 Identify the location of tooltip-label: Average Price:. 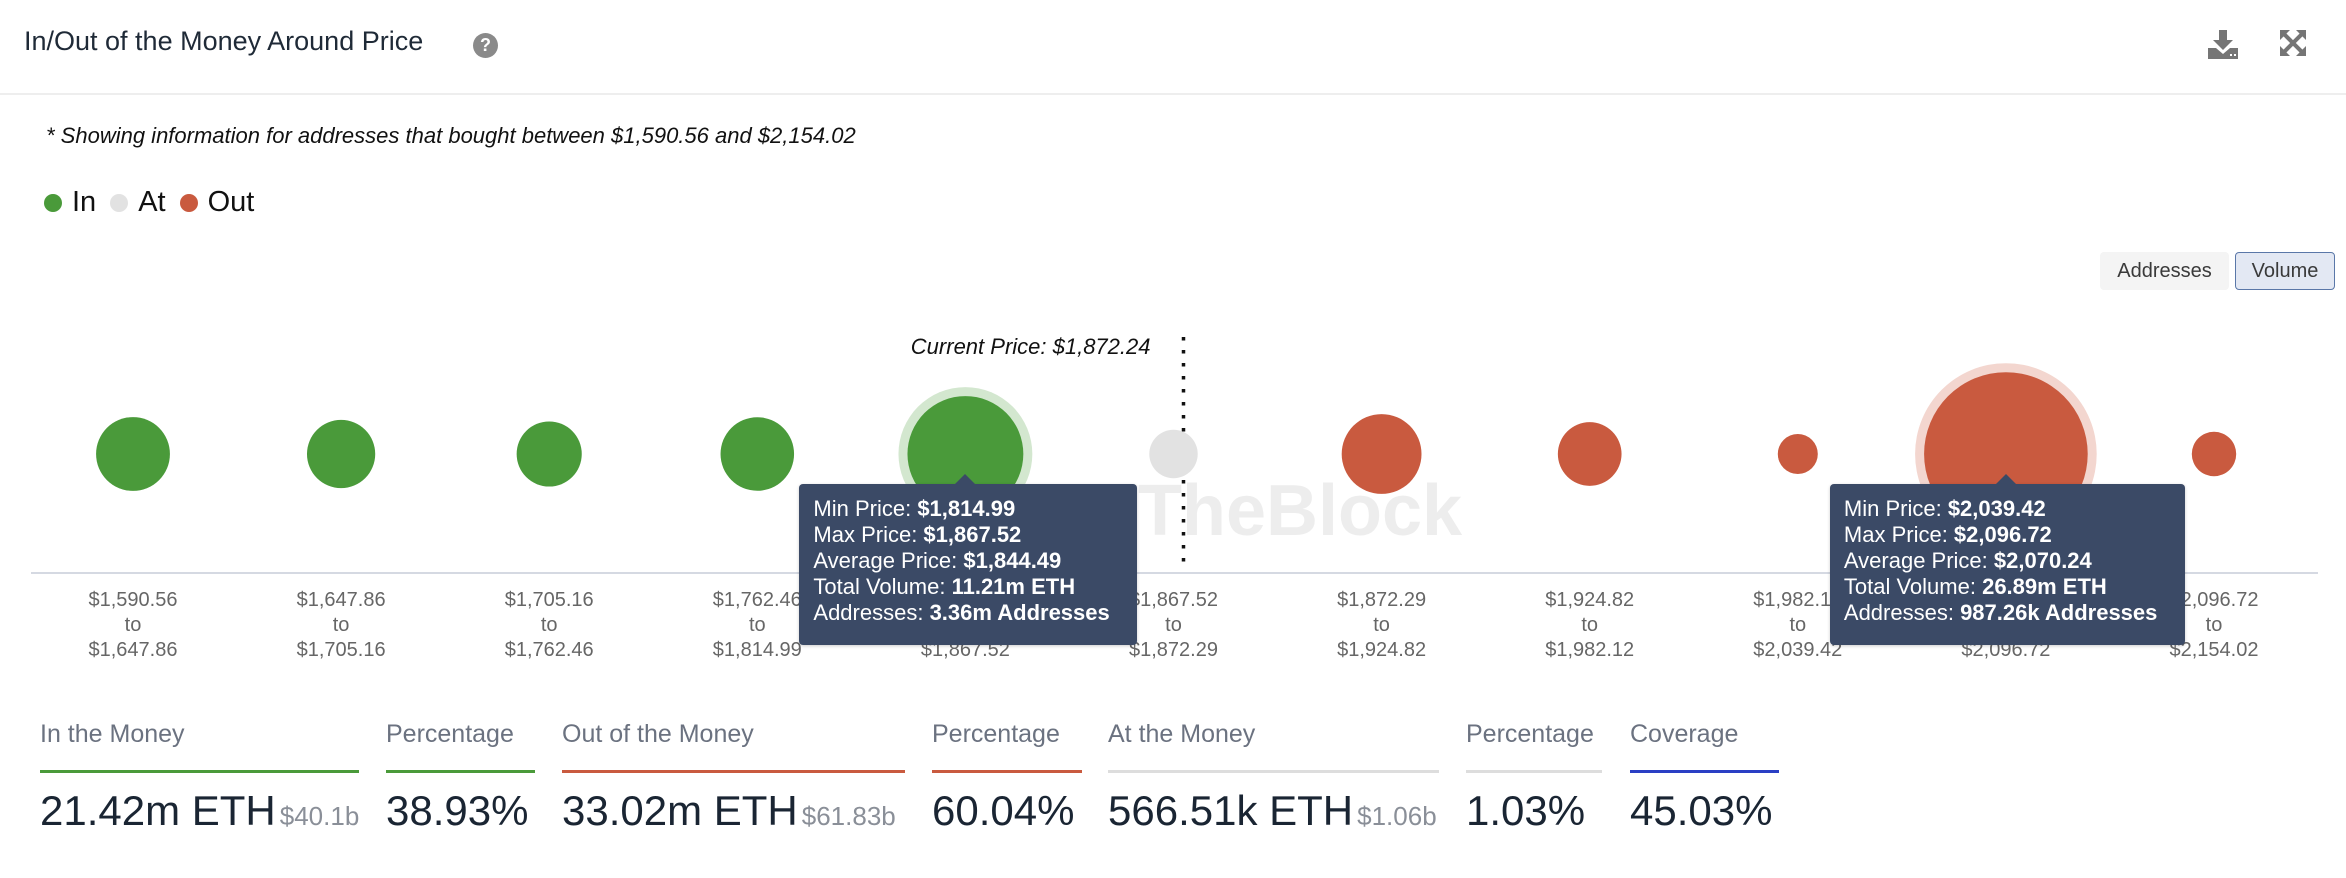
(888, 560).